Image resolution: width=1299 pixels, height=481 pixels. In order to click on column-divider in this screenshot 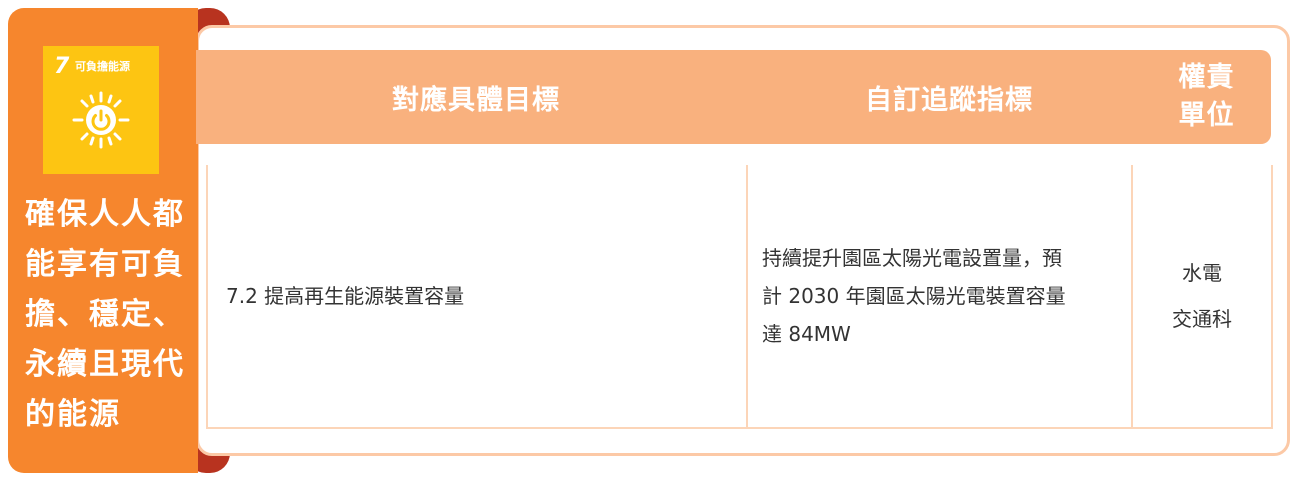, I will do `click(747, 296)`.